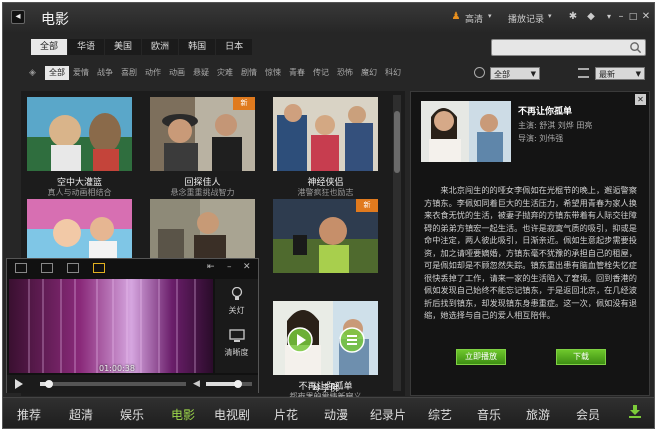  Describe the element at coordinates (388, 414) in the screenshot. I see `nav-item-documentary: 纪录片` at that location.